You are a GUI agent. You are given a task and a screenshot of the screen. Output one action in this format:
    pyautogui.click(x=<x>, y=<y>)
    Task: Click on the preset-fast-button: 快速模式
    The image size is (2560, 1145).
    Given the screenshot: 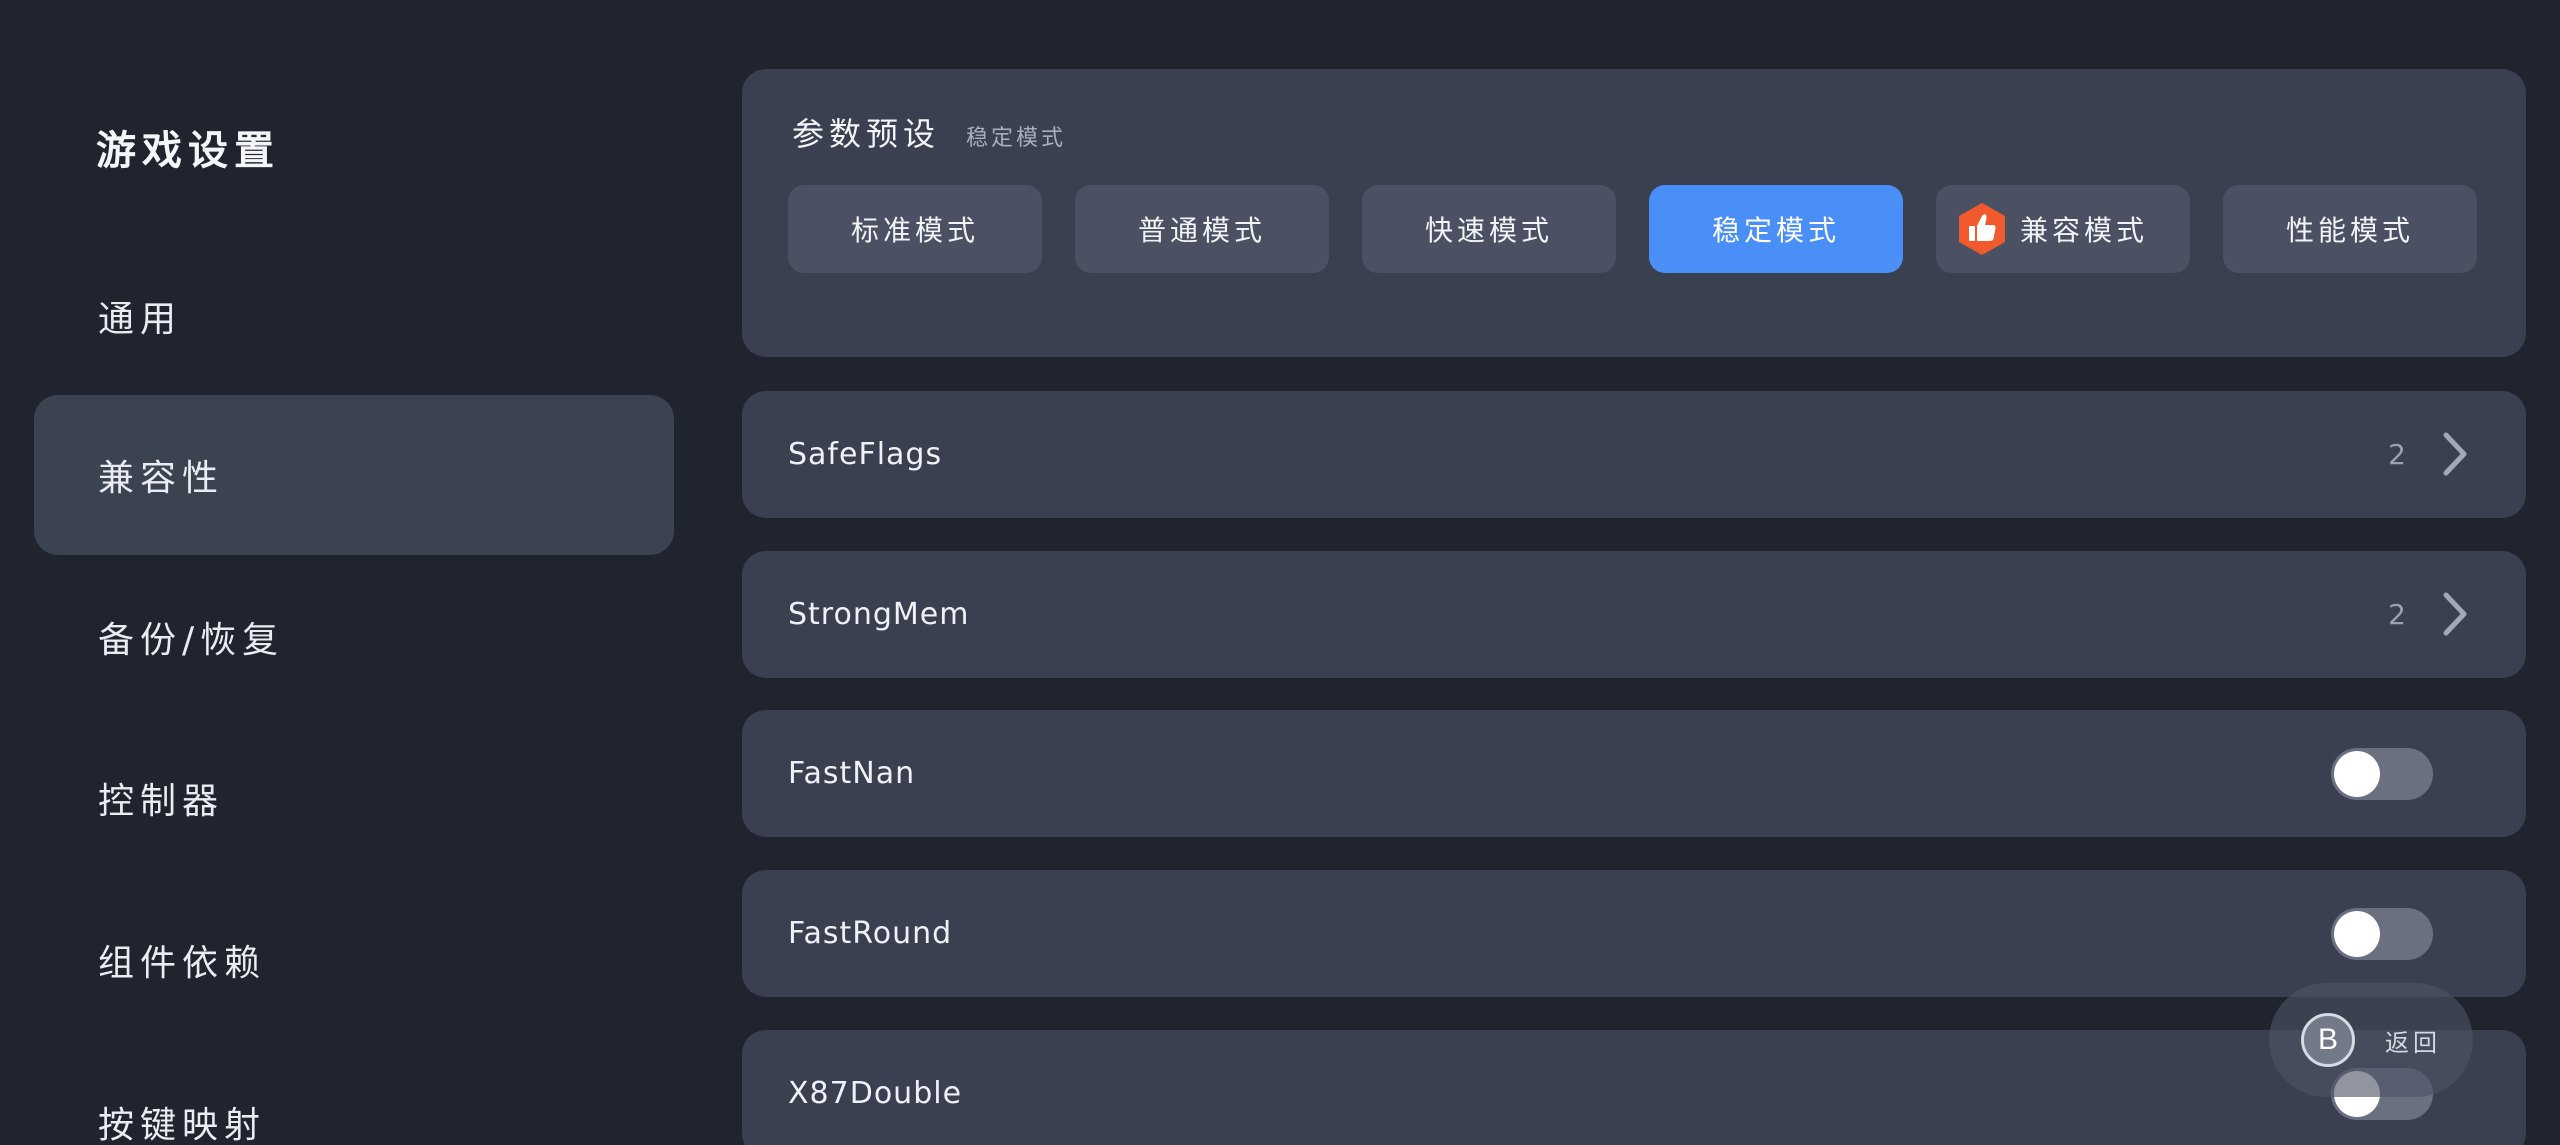 What is the action you would take?
    pyautogui.click(x=1489, y=229)
    